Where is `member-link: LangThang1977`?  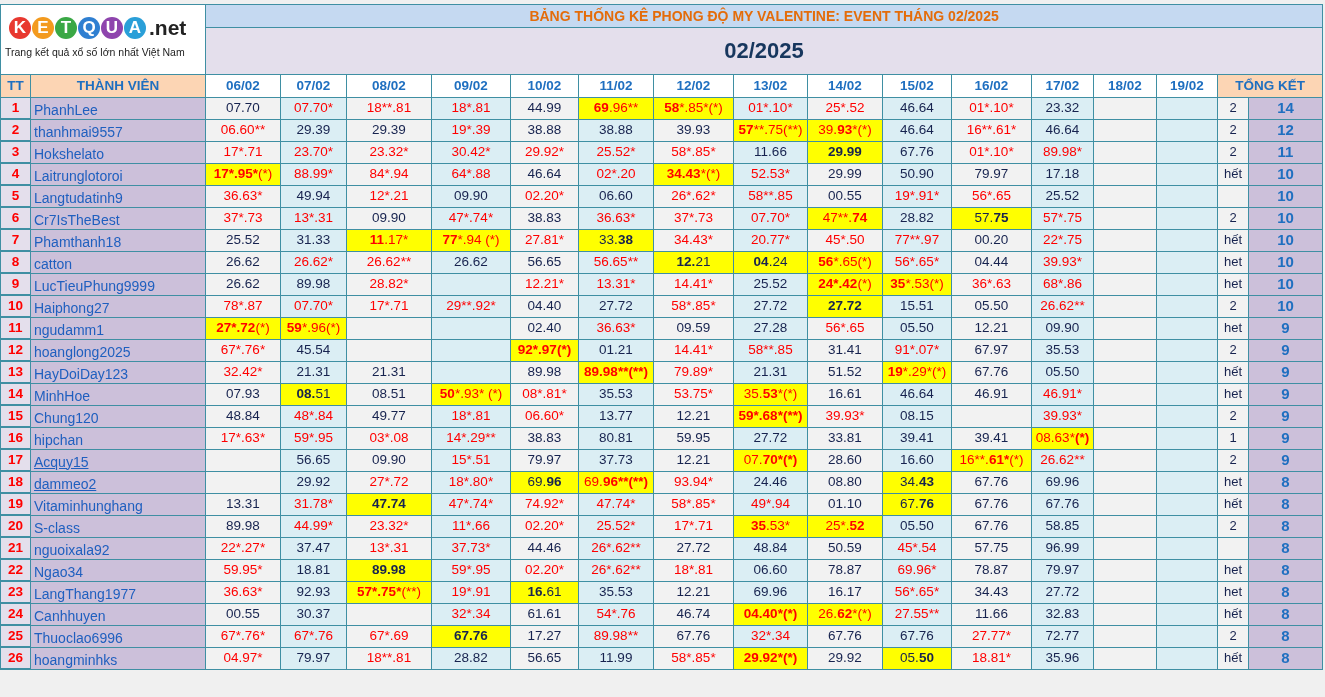
member-link: LangThang1977 is located at coordinates (118, 592).